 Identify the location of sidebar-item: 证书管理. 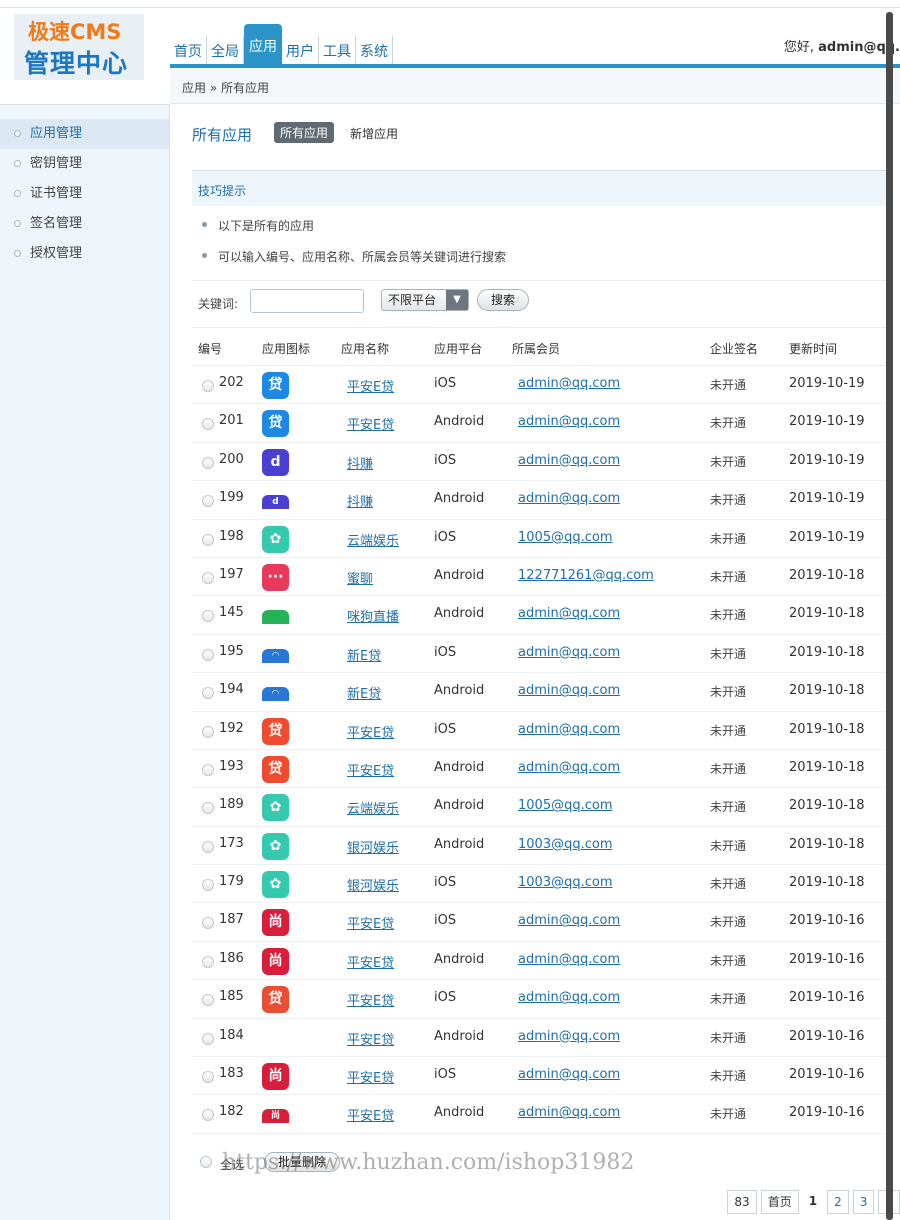
(84, 194).